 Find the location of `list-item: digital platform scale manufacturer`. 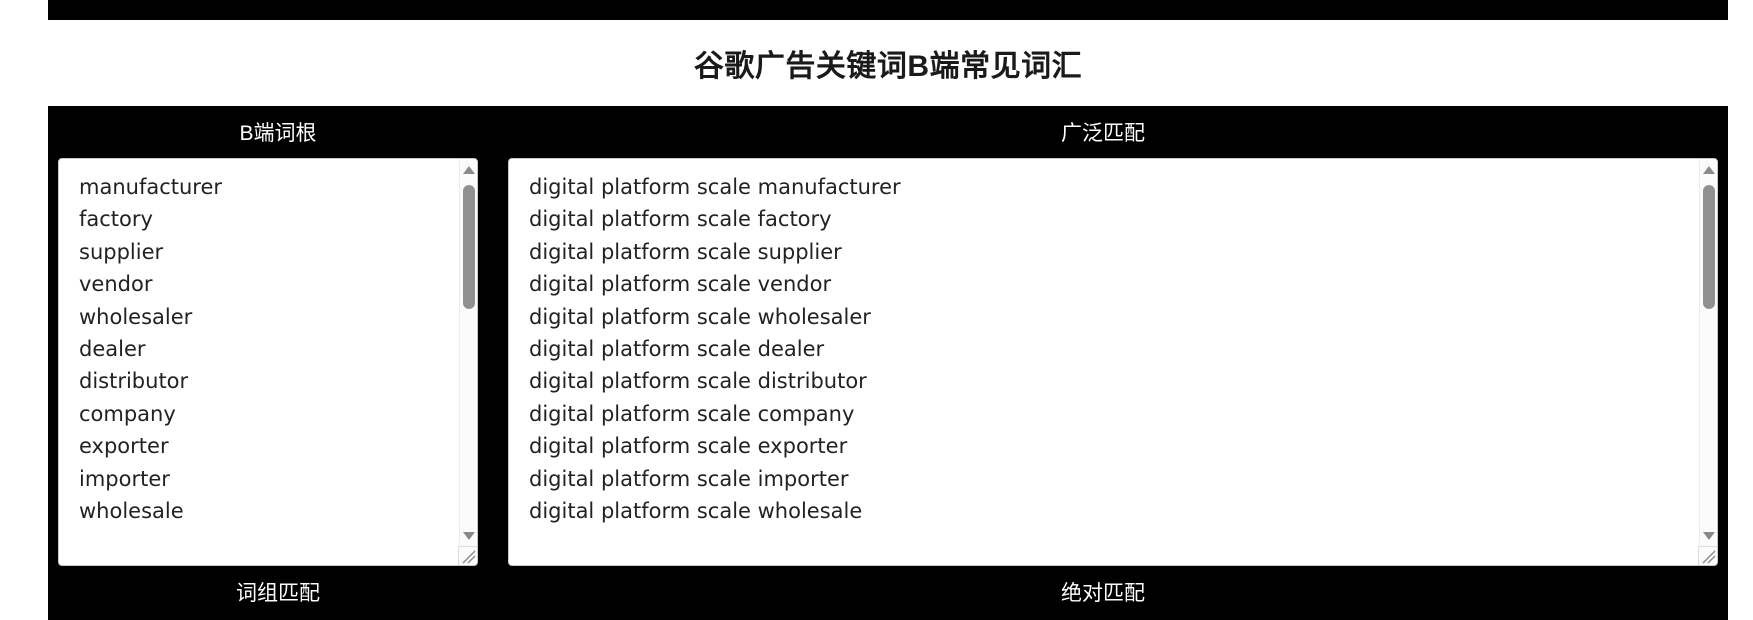

list-item: digital platform scale manufacturer is located at coordinates (715, 187).